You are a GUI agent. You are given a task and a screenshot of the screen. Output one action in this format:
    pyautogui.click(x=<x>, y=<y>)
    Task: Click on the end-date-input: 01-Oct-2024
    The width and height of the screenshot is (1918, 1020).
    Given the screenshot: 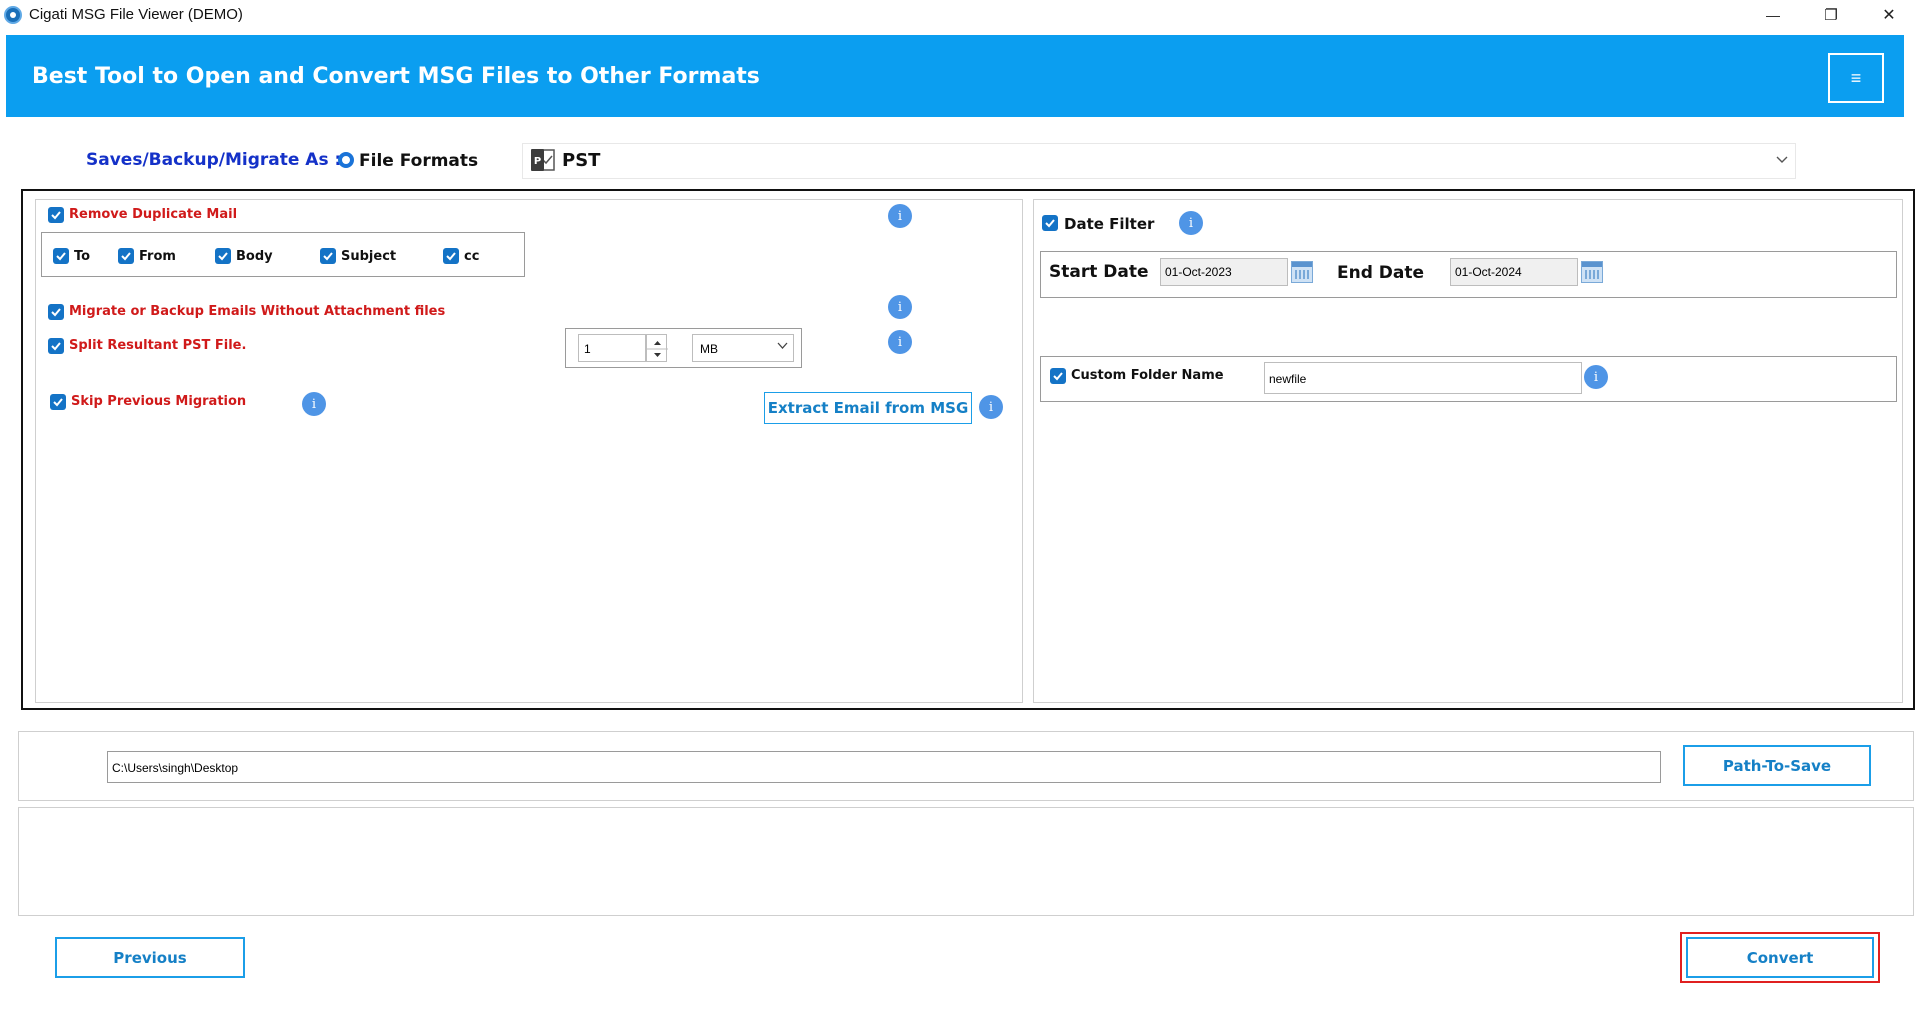 What is the action you would take?
    pyautogui.click(x=1514, y=272)
    